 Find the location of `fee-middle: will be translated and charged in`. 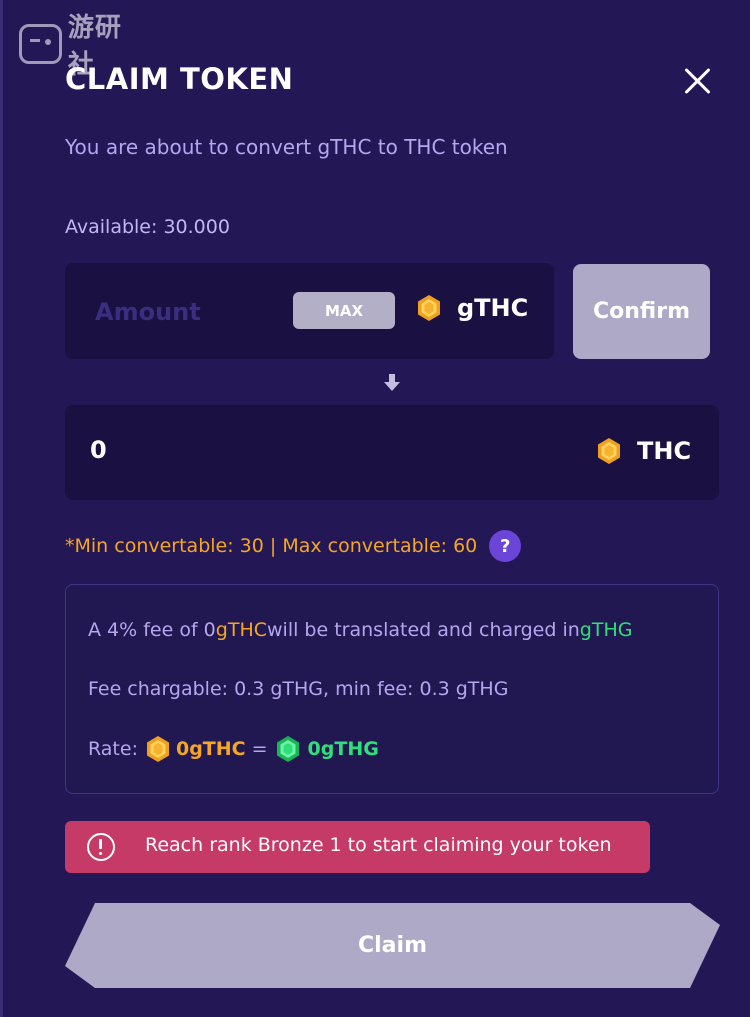

fee-middle: will be translated and charged in is located at coordinates (423, 630).